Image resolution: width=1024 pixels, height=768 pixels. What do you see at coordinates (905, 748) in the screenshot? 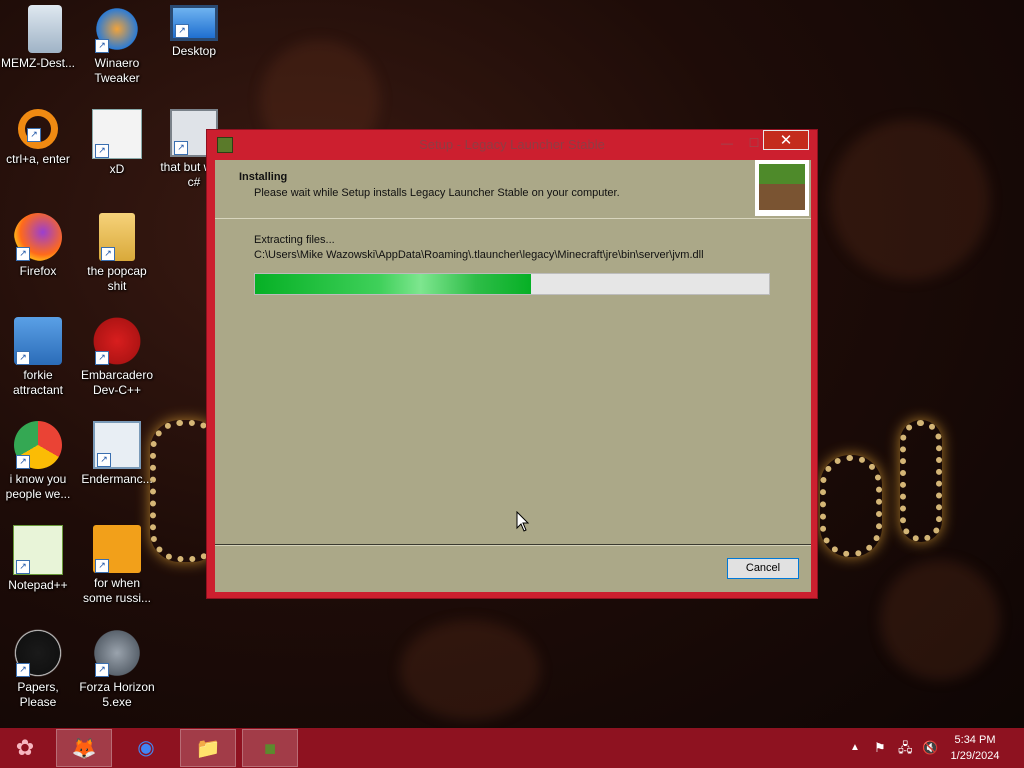
I see `network-icon: 🖧` at bounding box center [905, 748].